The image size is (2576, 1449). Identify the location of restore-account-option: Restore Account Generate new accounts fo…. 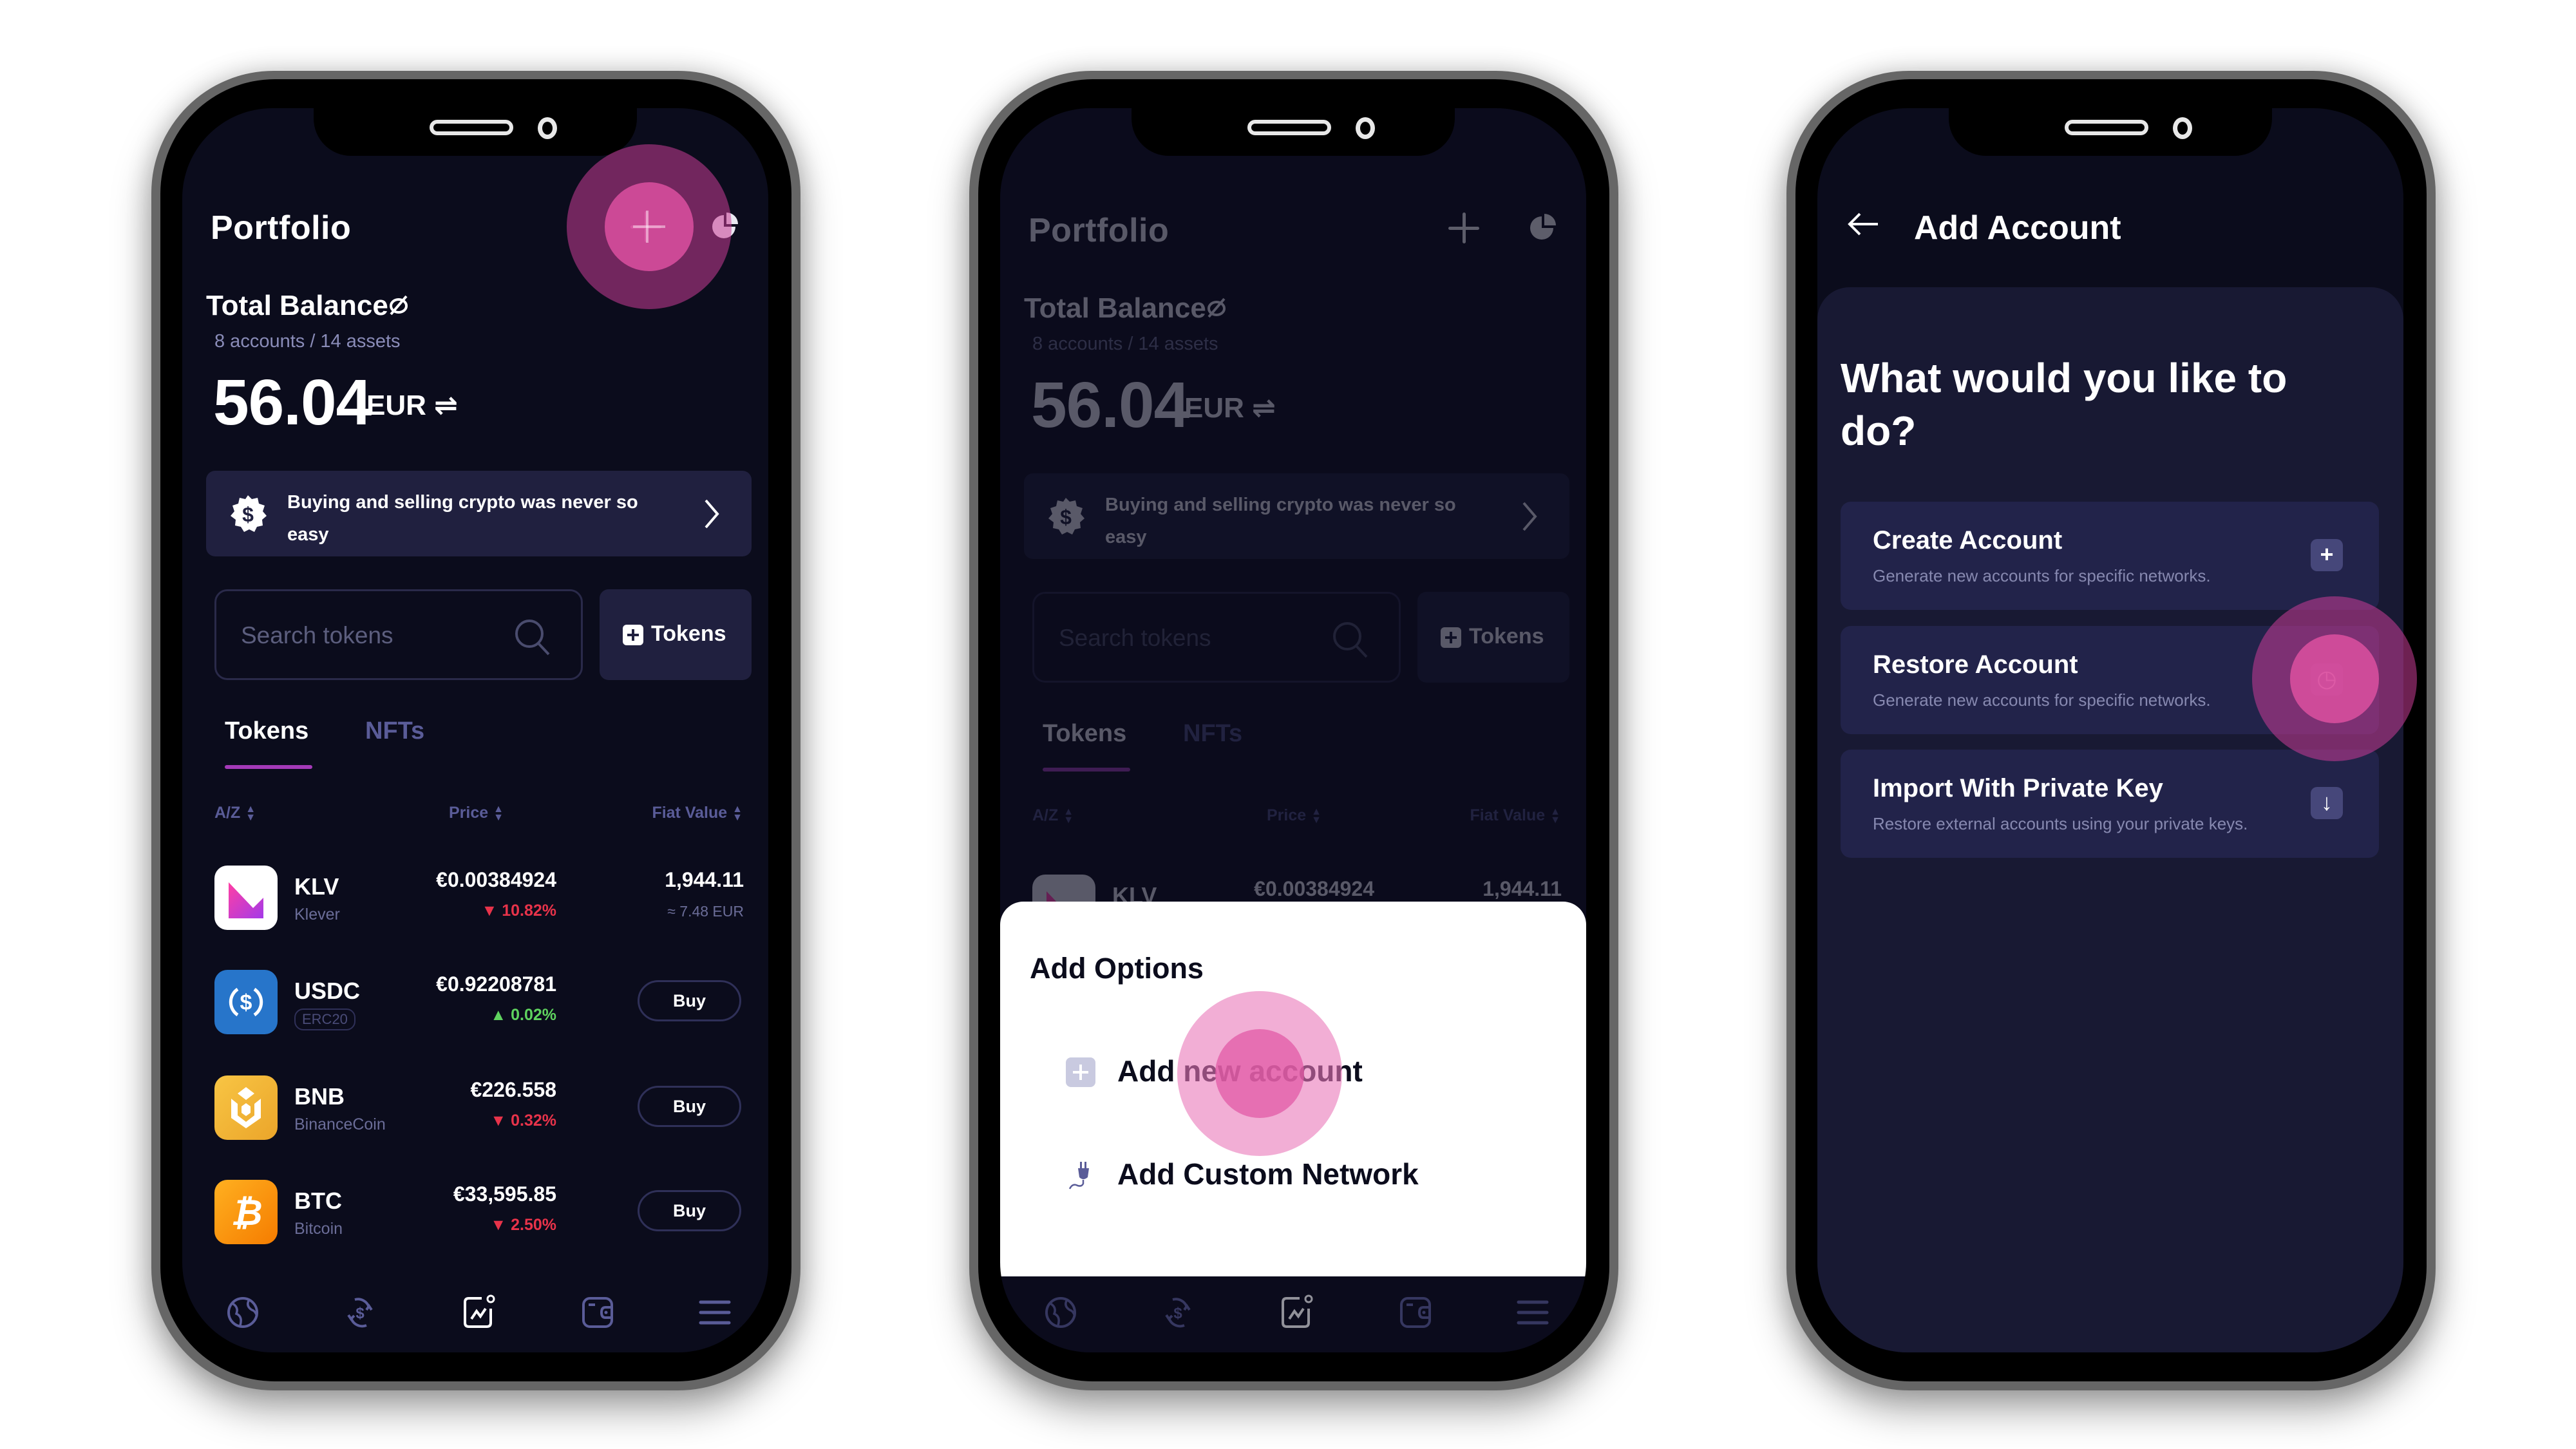
(2110, 680).